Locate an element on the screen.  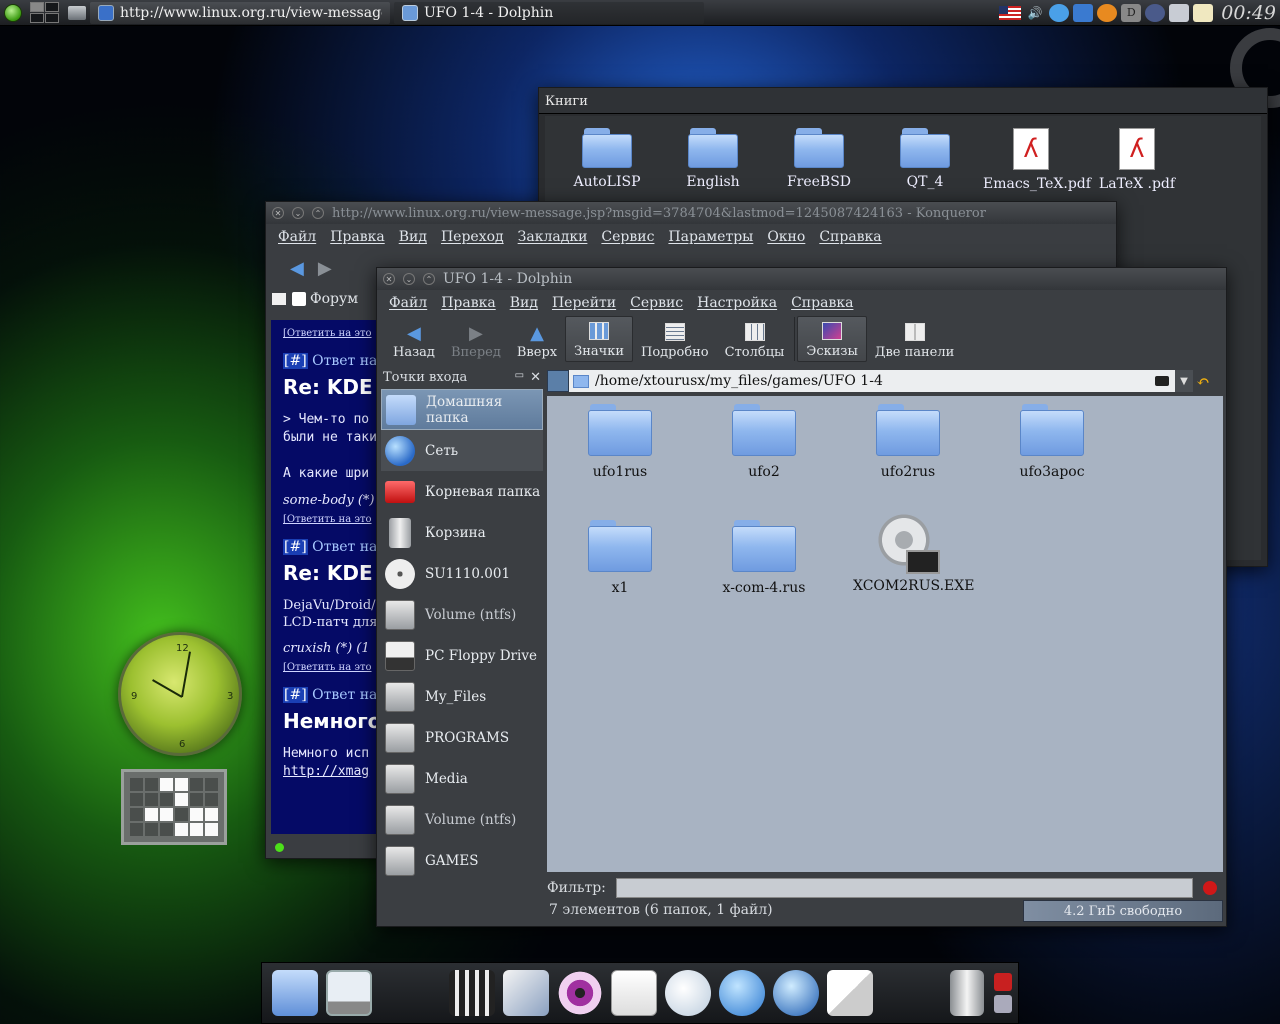
file-item-xcom2rus-exe: XCOM2RUS.EXE is located at coordinates (913, 553).